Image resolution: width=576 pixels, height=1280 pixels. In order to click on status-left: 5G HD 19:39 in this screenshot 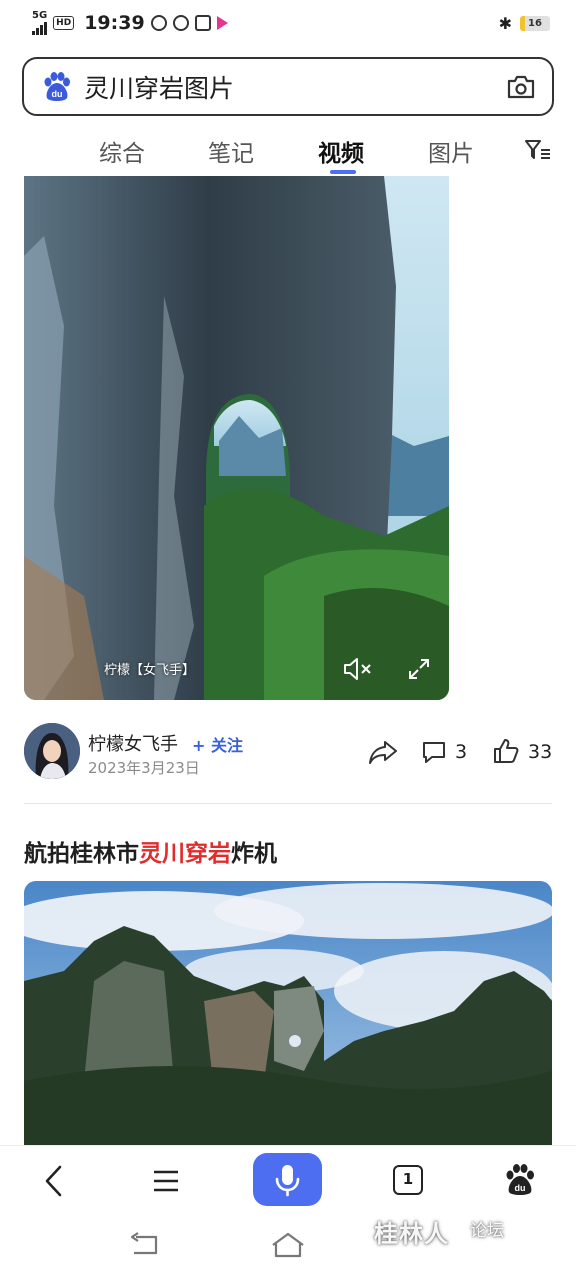, I will do `click(130, 23)`.